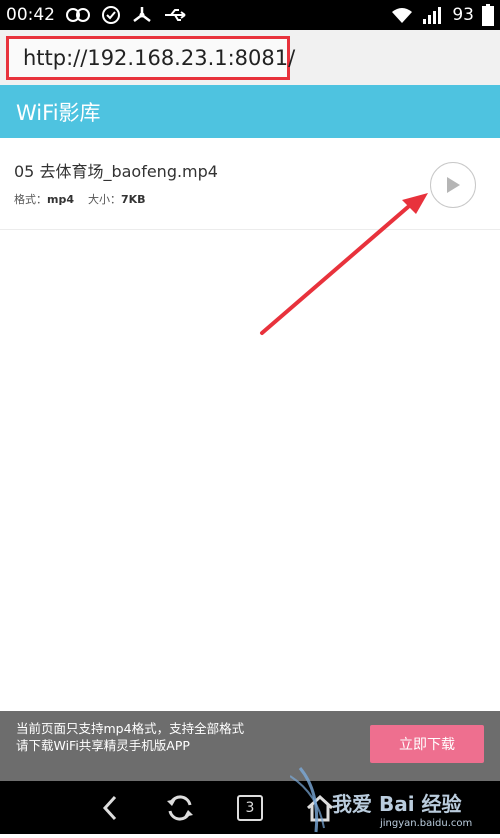 The image size is (500, 838). I want to click on back-button, so click(110, 808).